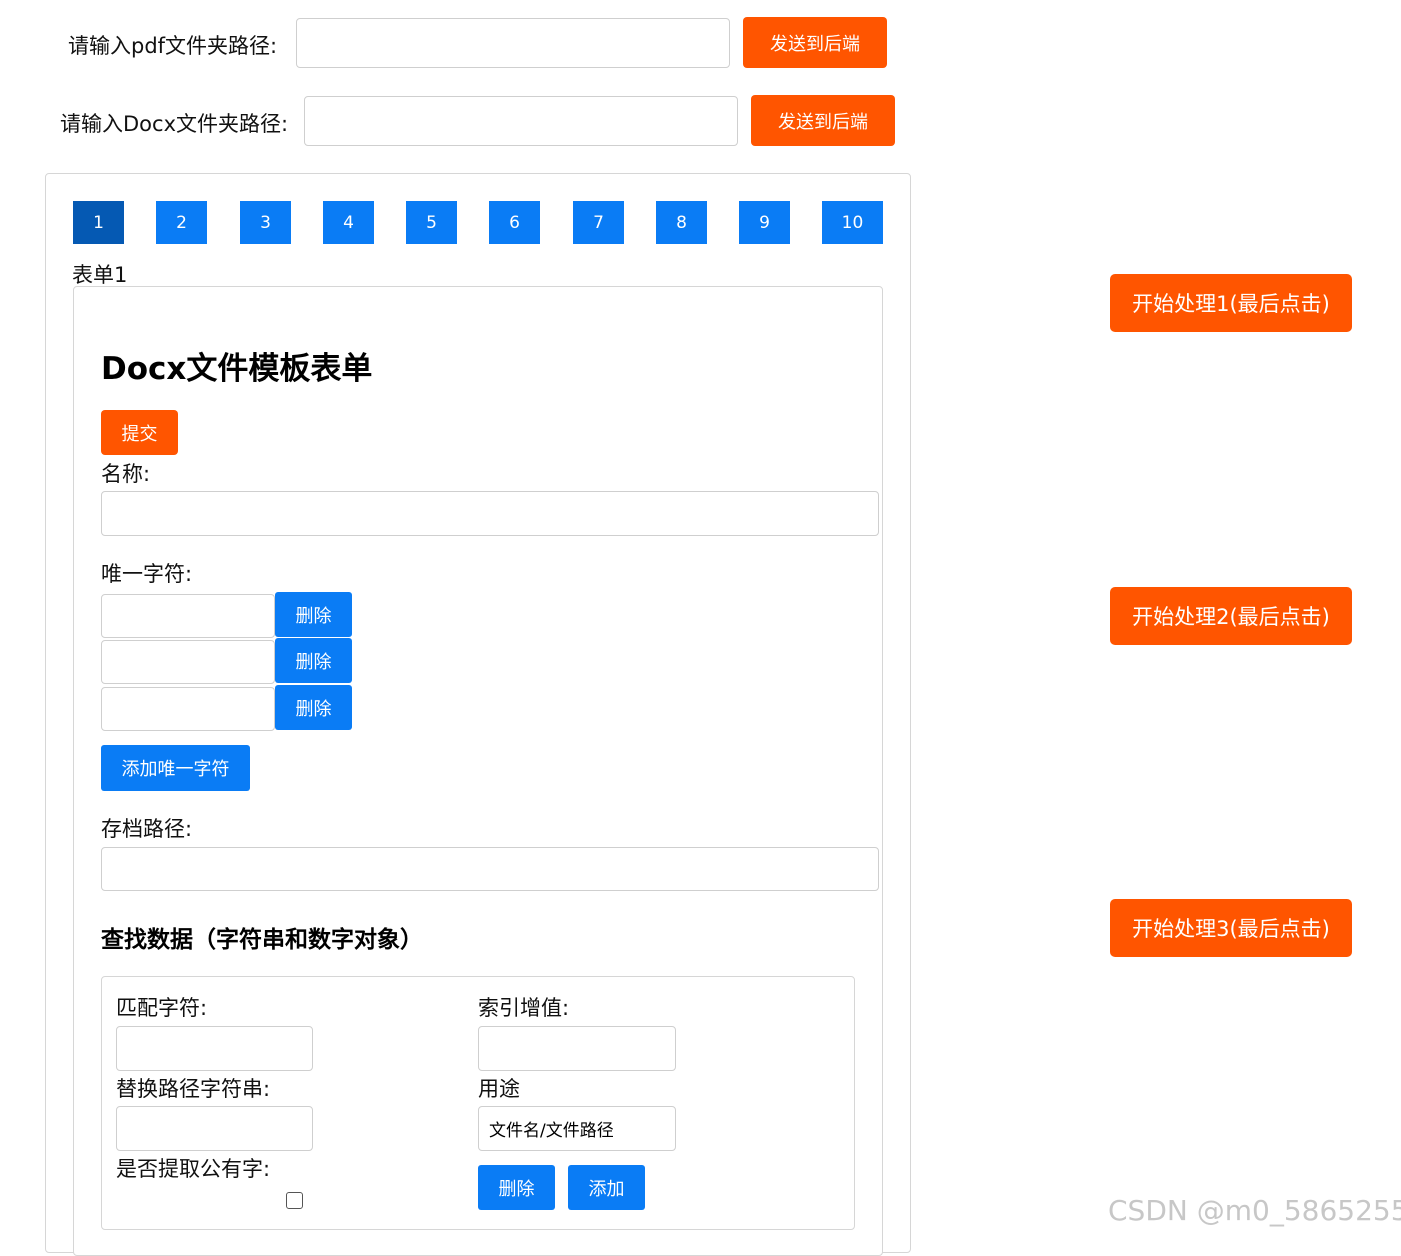  Describe the element at coordinates (606, 1187) in the screenshot. I see `search-add-button: 添加` at that location.